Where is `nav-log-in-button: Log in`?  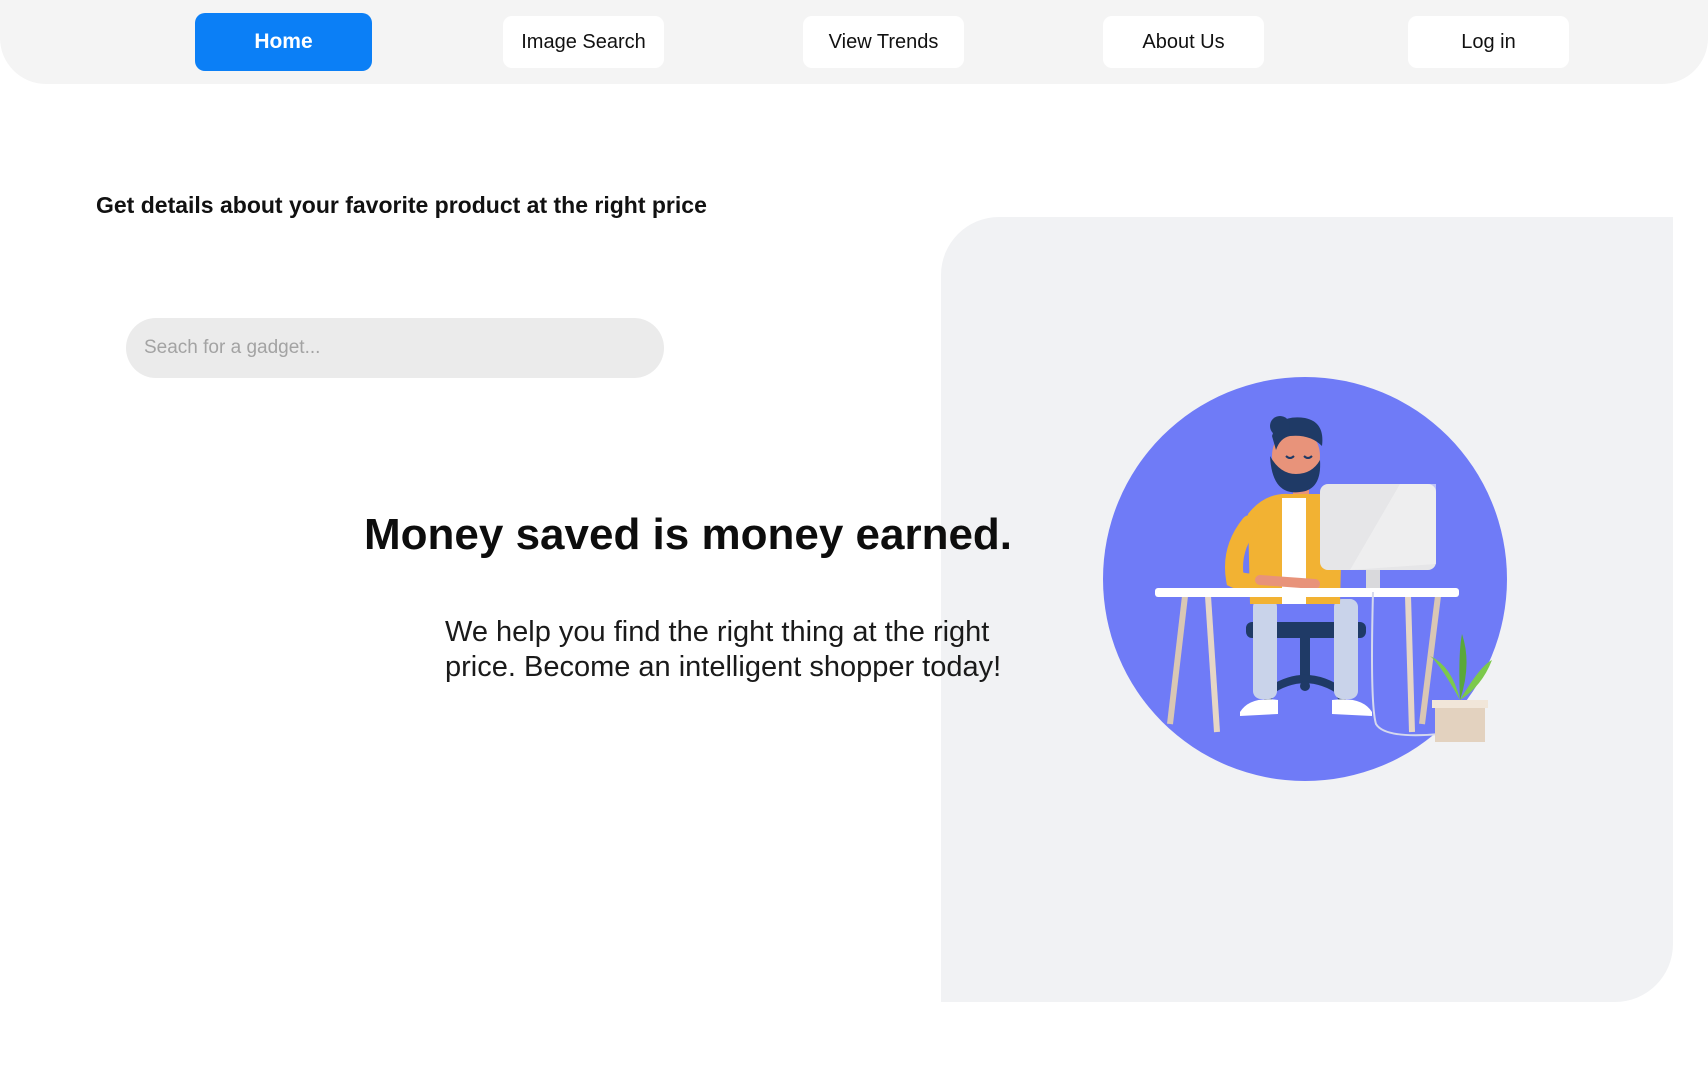 nav-log-in-button: Log in is located at coordinates (1488, 42).